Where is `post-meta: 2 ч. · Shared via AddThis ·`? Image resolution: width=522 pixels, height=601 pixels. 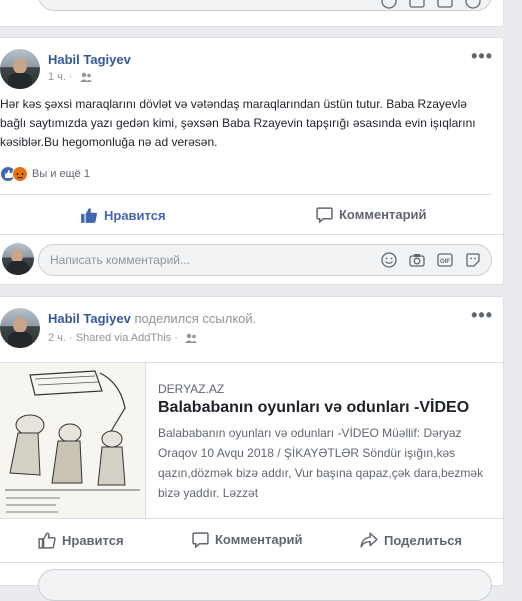
post-meta: 2 ч. · Shared via AddThis · is located at coordinates (122, 338).